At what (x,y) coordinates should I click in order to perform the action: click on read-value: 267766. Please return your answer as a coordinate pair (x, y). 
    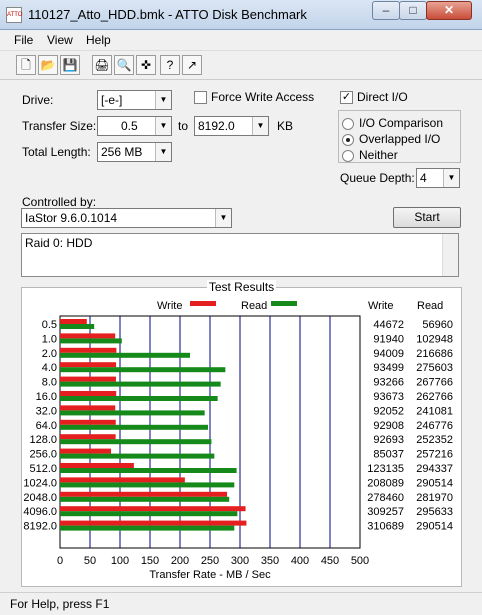
    Looking at the image, I should click on (434, 383).